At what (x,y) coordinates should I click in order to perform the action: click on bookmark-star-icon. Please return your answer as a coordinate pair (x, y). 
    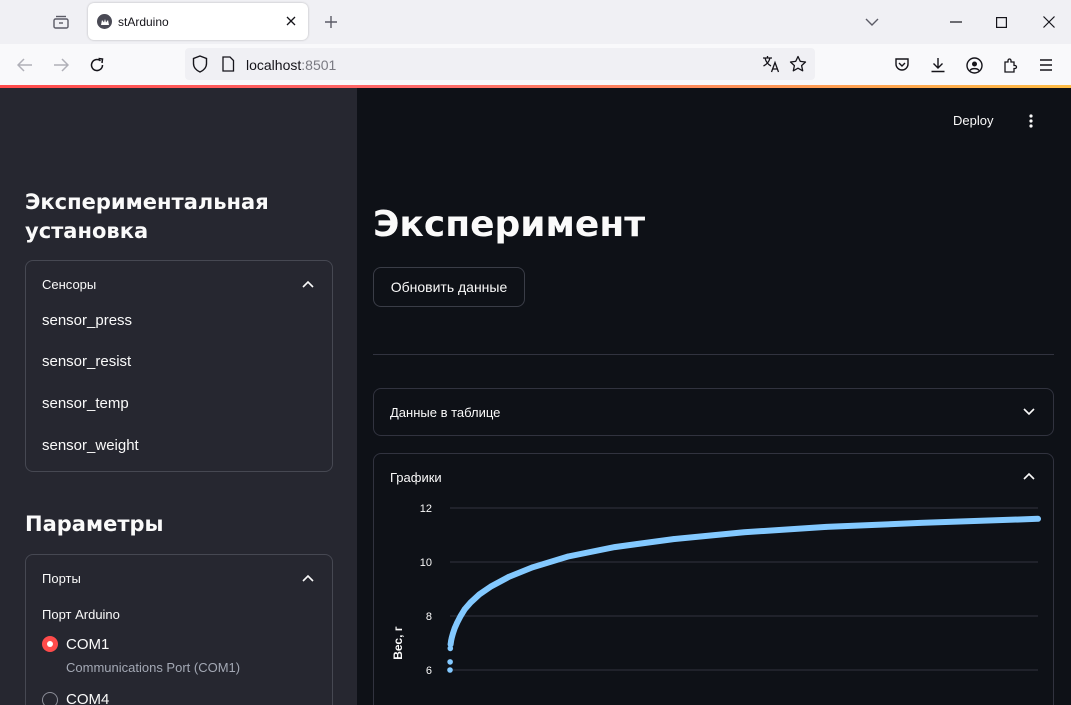
    Looking at the image, I should click on (798, 66).